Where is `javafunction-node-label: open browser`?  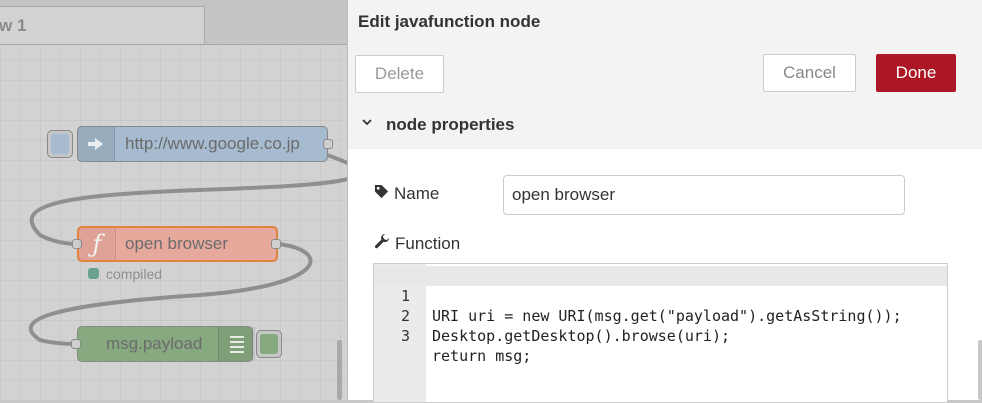
javafunction-node-label: open browser is located at coordinates (177, 243).